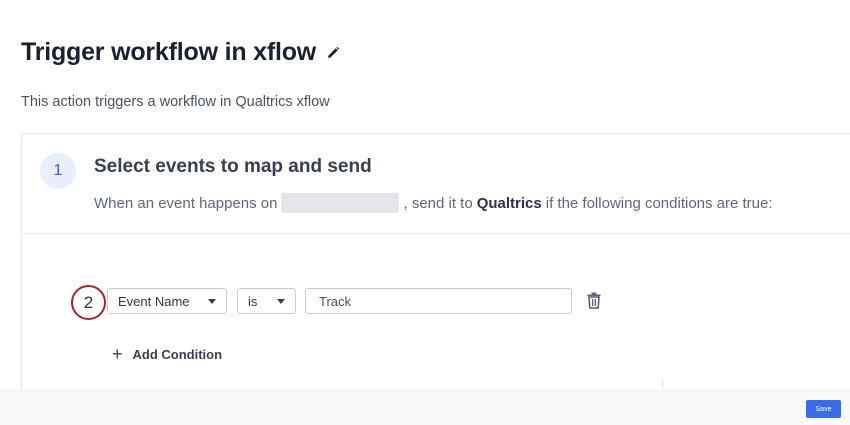 The image size is (850, 425). Describe the element at coordinates (117, 354) in the screenshot. I see `plus-icon: +` at that location.